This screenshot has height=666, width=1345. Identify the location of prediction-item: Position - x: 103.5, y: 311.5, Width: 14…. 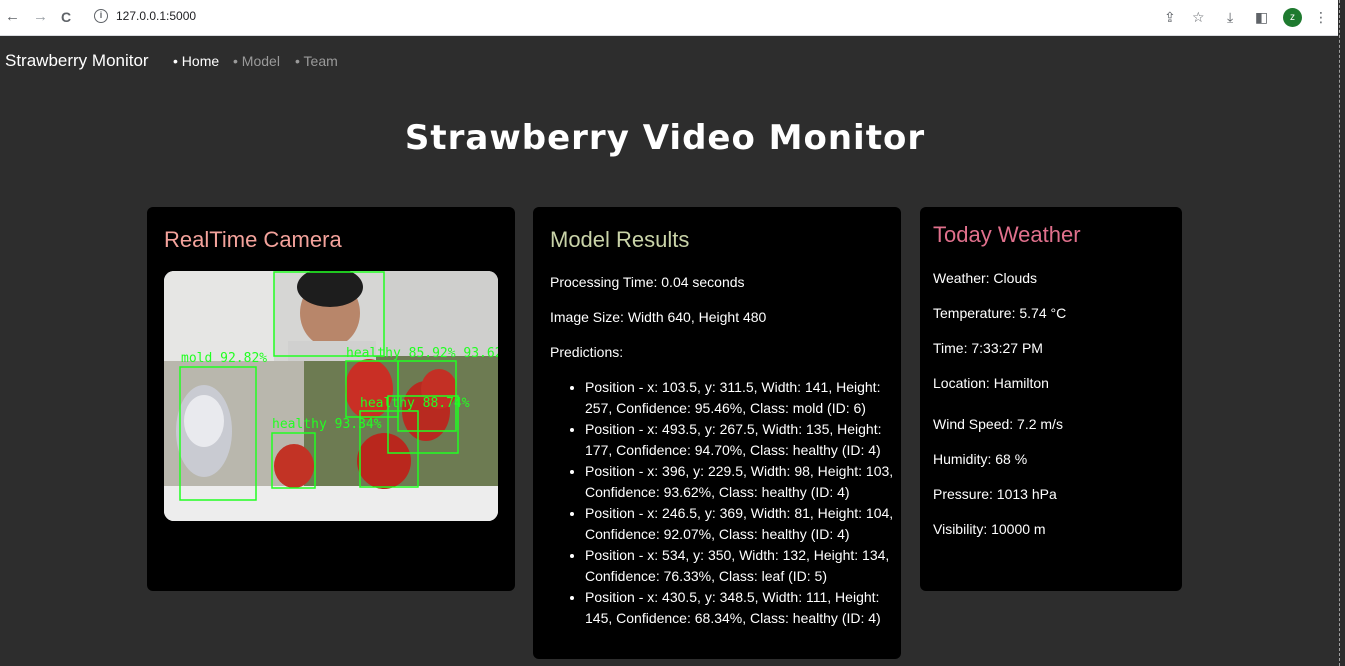
(744, 398).